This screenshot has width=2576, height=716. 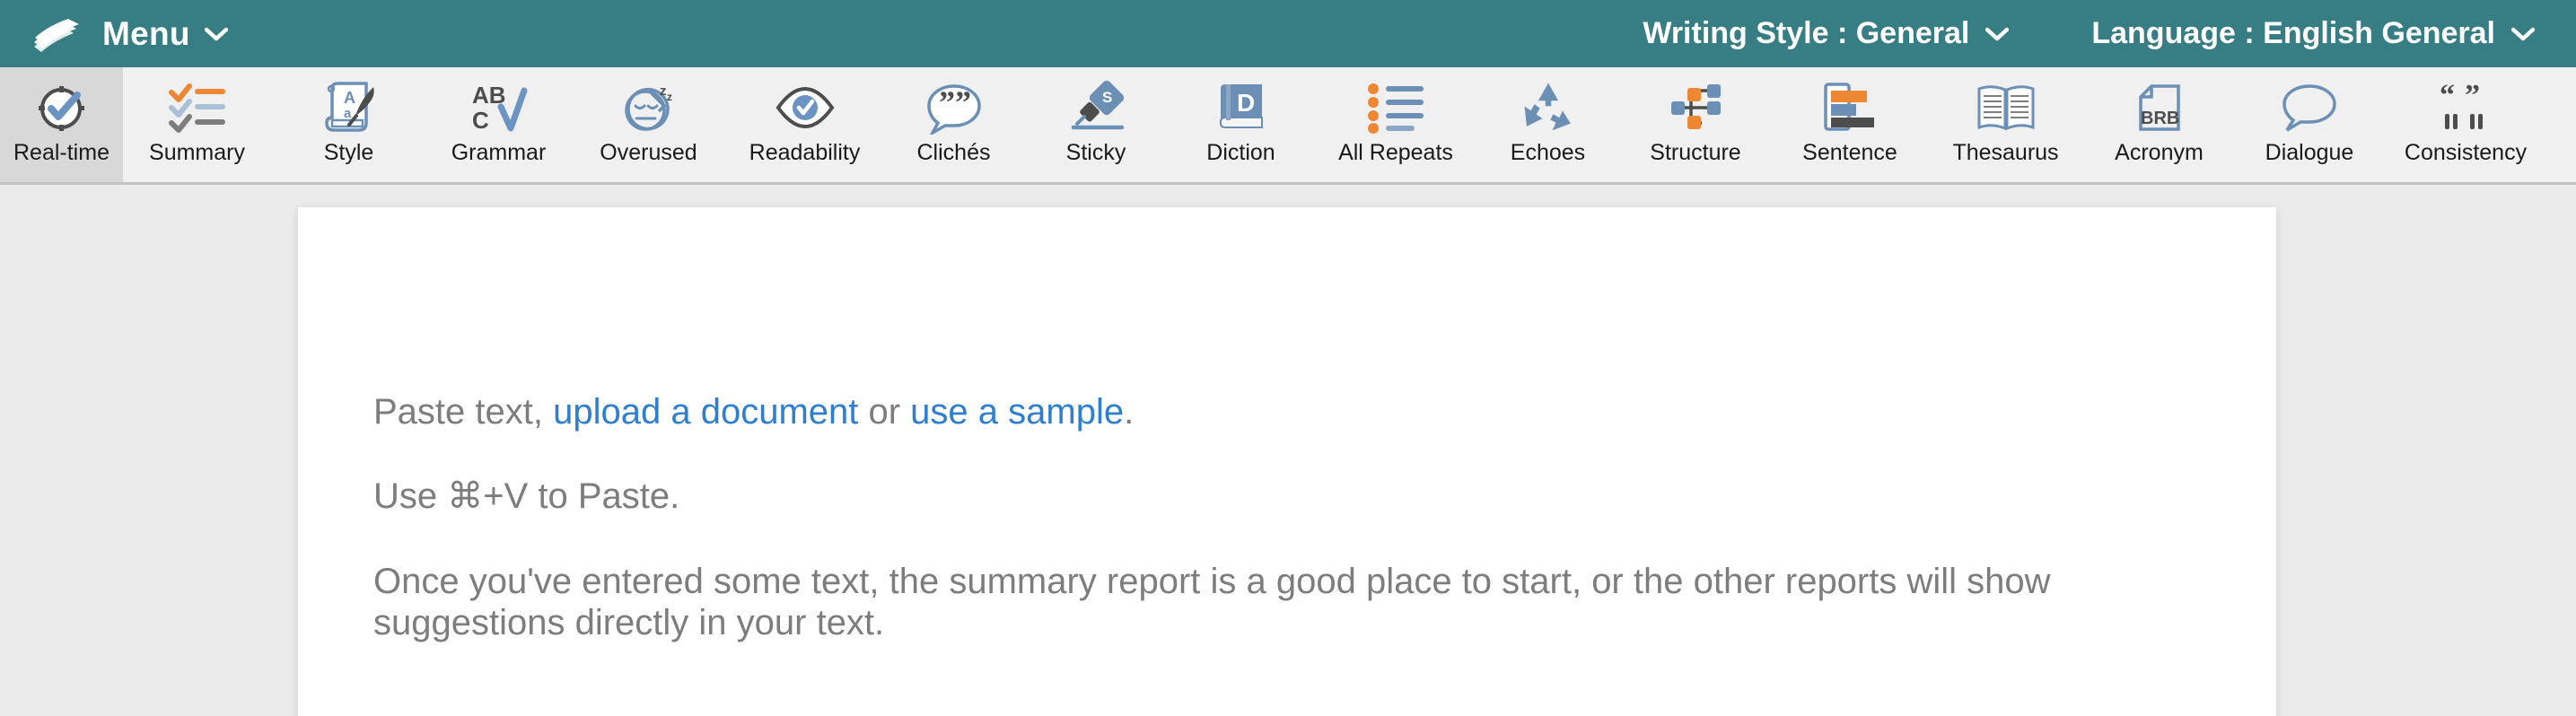 I want to click on brb-page-icon: BRB, so click(x=2159, y=107).